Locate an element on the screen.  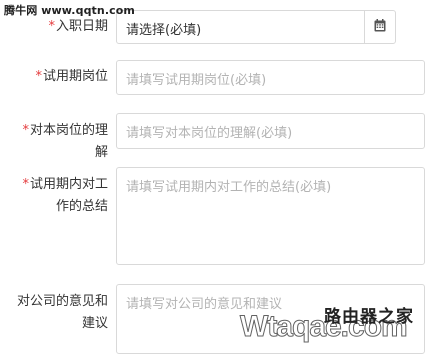
company-advice-label-line2: 建议 is located at coordinates (94, 323).